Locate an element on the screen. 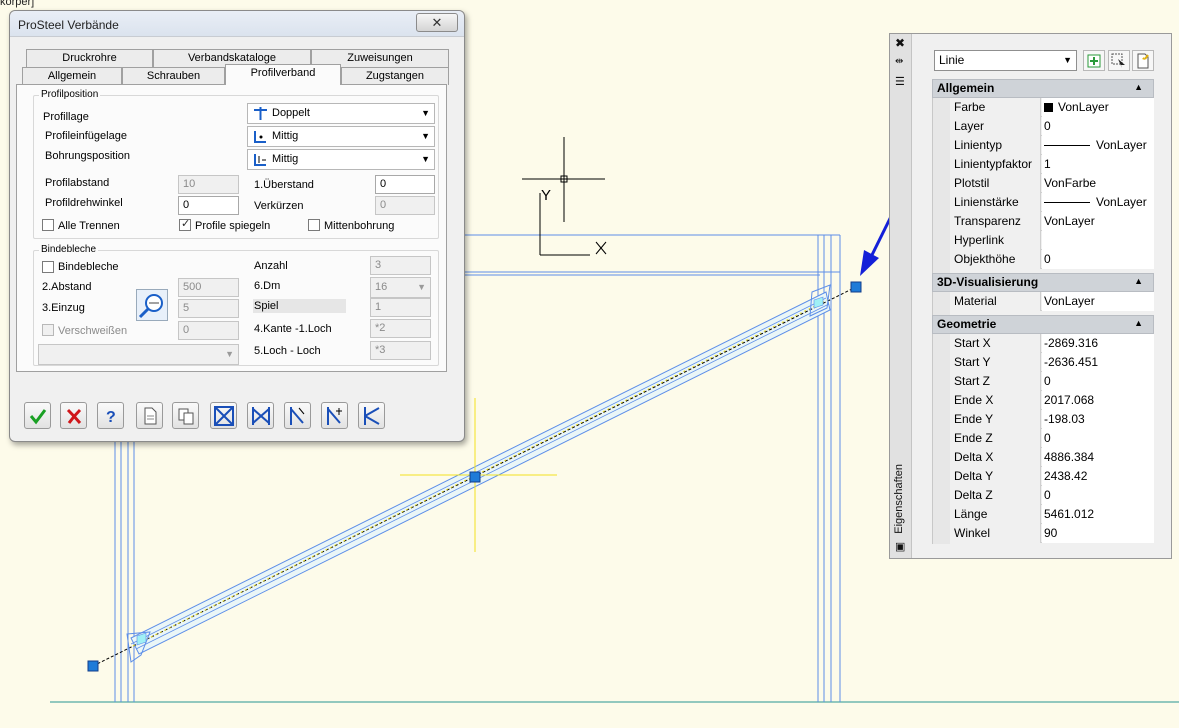  brace-diagonal-icon is located at coordinates (297, 416).